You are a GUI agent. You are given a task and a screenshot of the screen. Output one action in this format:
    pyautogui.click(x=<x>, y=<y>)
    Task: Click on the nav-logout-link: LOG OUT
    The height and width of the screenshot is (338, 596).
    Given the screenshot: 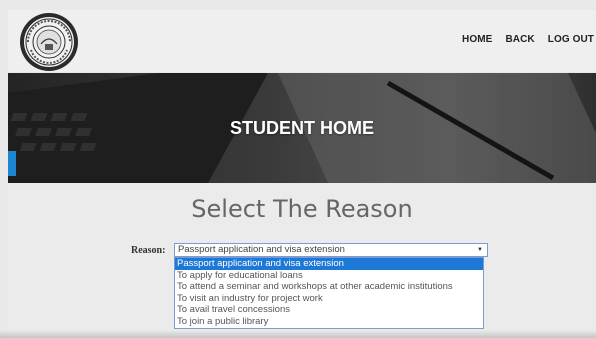 What is the action you would take?
    pyautogui.click(x=571, y=39)
    